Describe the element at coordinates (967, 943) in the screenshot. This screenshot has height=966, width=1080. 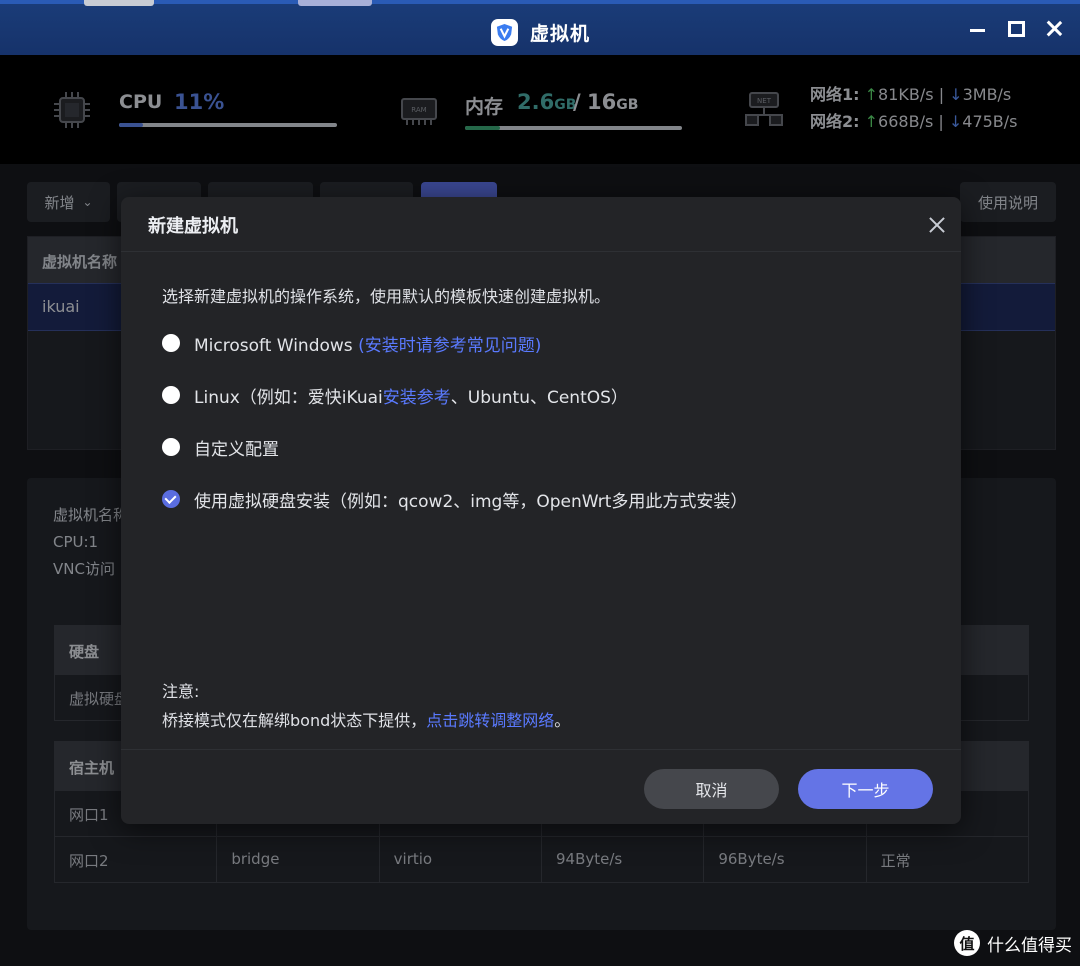
I see `watermark-logo: 值` at that location.